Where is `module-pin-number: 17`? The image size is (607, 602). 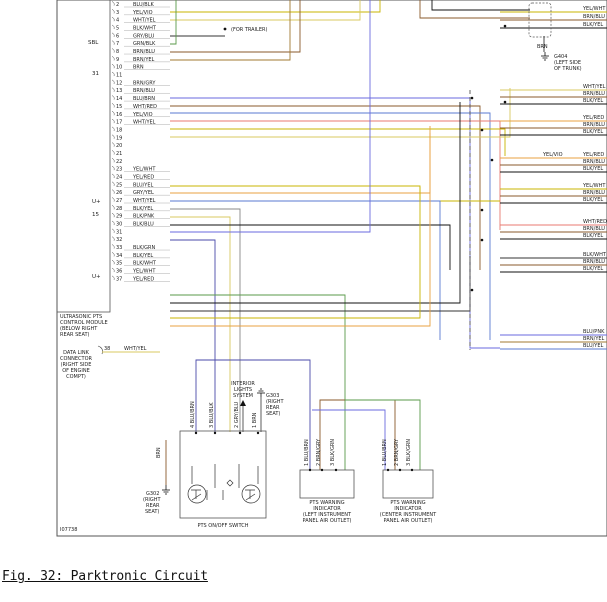
module-pin-number: 17 is located at coordinates (119, 123).